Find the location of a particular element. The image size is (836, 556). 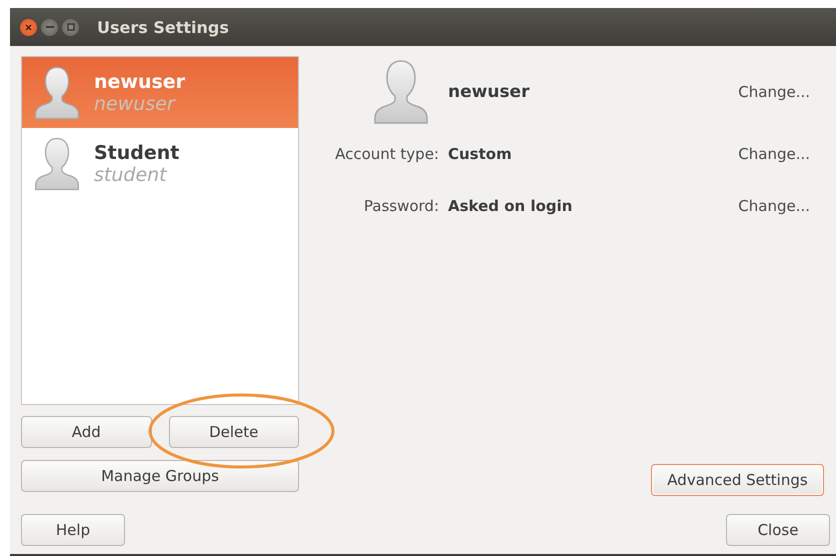

close-window-button is located at coordinates (28, 27).